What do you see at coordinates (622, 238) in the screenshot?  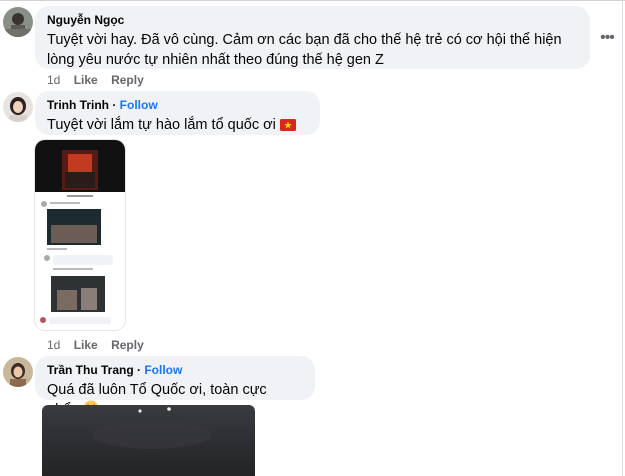 I see `frame-right-border` at bounding box center [622, 238].